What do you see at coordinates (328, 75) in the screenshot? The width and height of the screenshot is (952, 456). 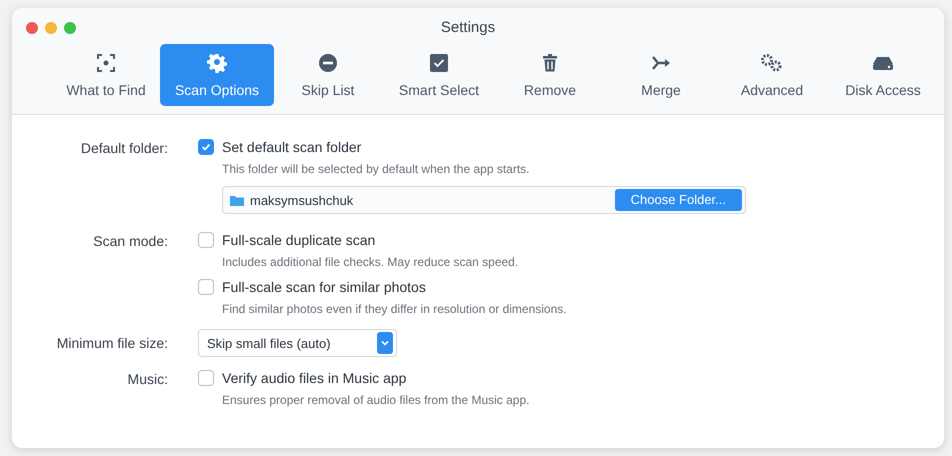 I see `tab: Skip List` at bounding box center [328, 75].